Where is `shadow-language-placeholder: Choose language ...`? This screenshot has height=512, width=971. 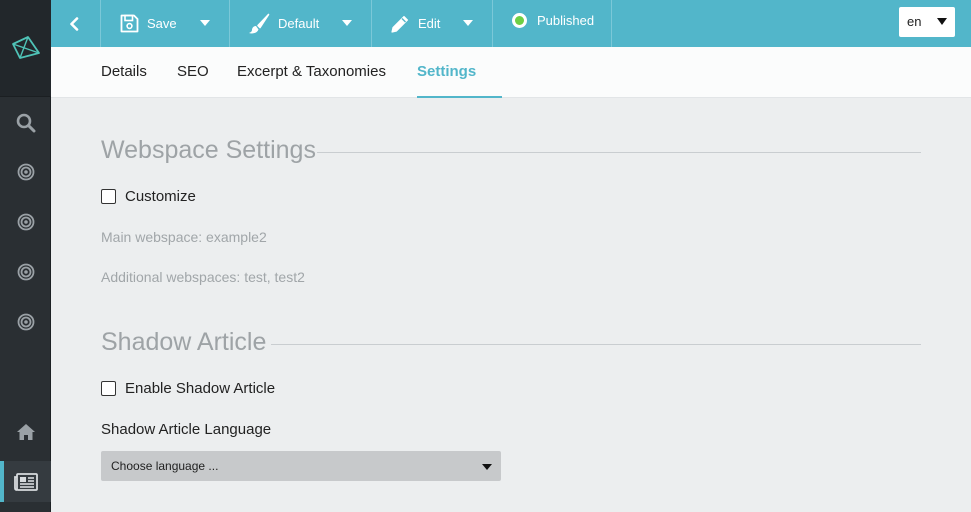
shadow-language-placeholder: Choose language ... is located at coordinates (165, 466).